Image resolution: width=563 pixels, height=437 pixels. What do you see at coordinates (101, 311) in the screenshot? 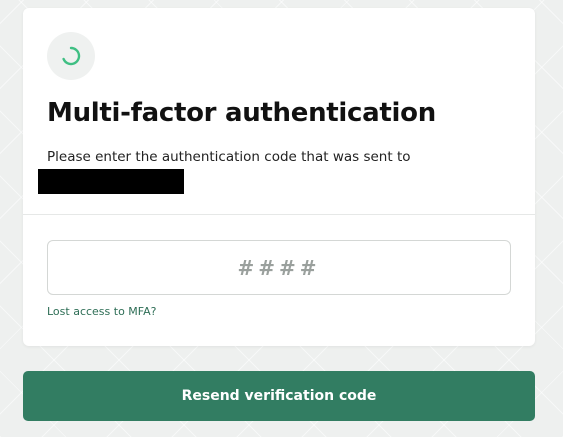
I see `lost-access-link: Lost access to MFA?` at bounding box center [101, 311].